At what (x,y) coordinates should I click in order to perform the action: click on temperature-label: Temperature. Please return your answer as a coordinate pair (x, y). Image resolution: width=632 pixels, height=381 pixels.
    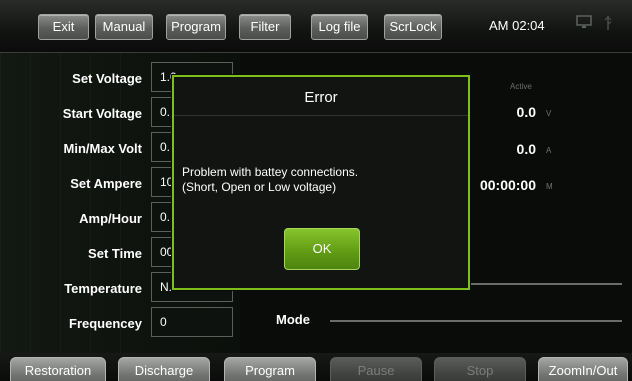
    Looking at the image, I should click on (103, 288).